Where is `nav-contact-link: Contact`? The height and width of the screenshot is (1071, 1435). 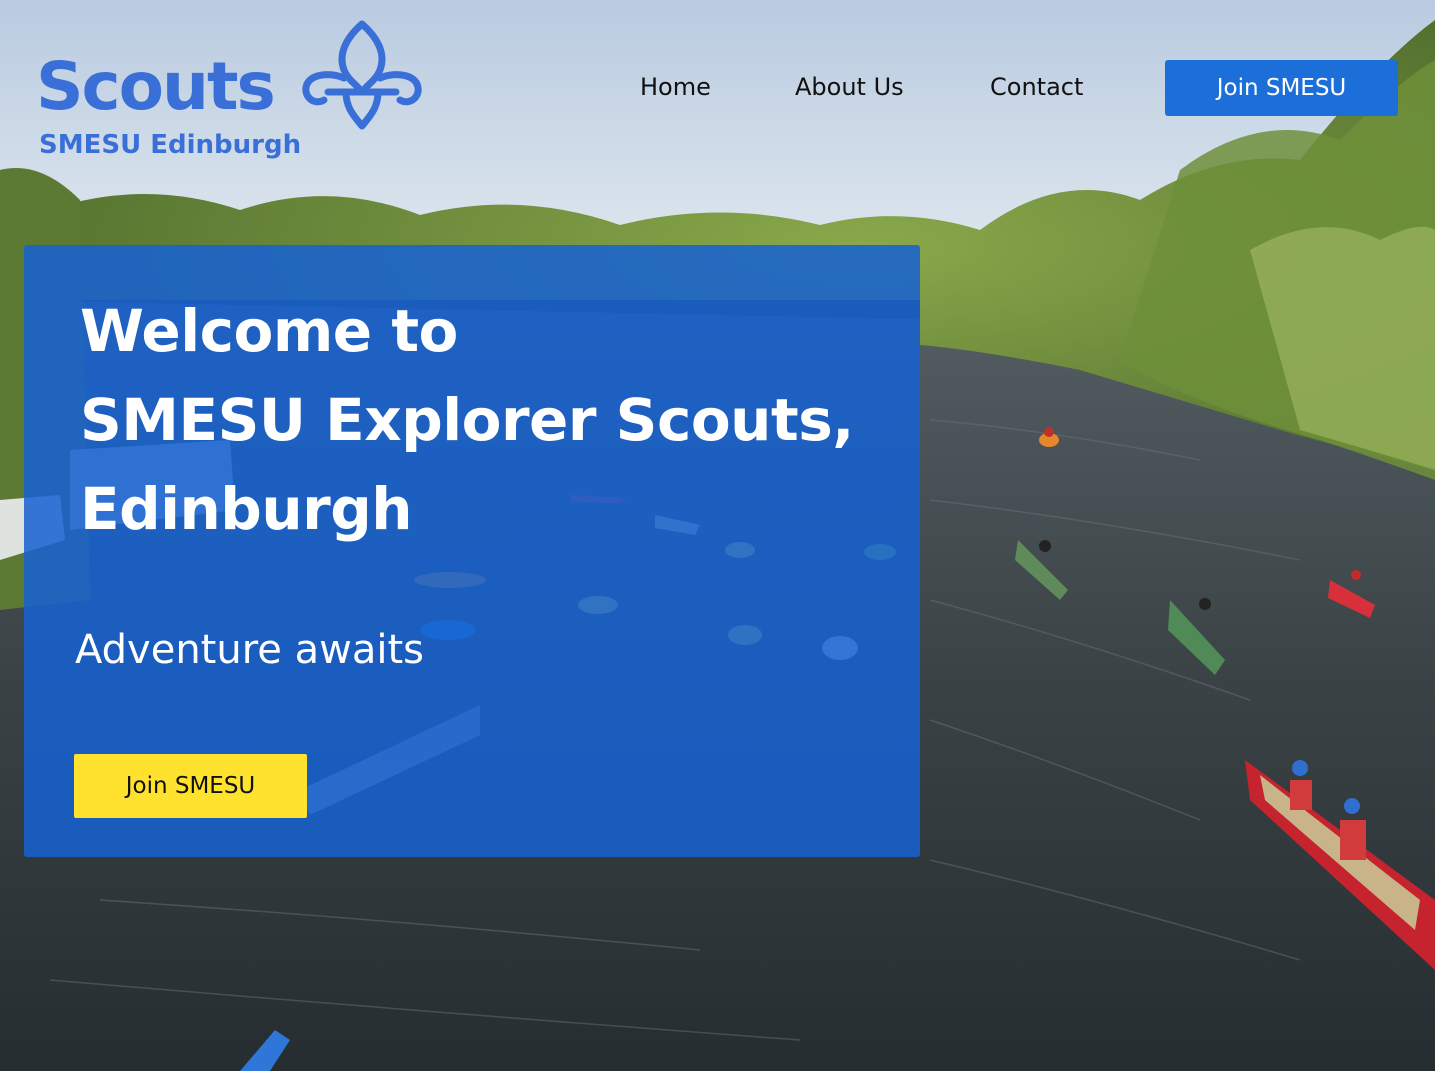 nav-contact-link: Contact is located at coordinates (1036, 87).